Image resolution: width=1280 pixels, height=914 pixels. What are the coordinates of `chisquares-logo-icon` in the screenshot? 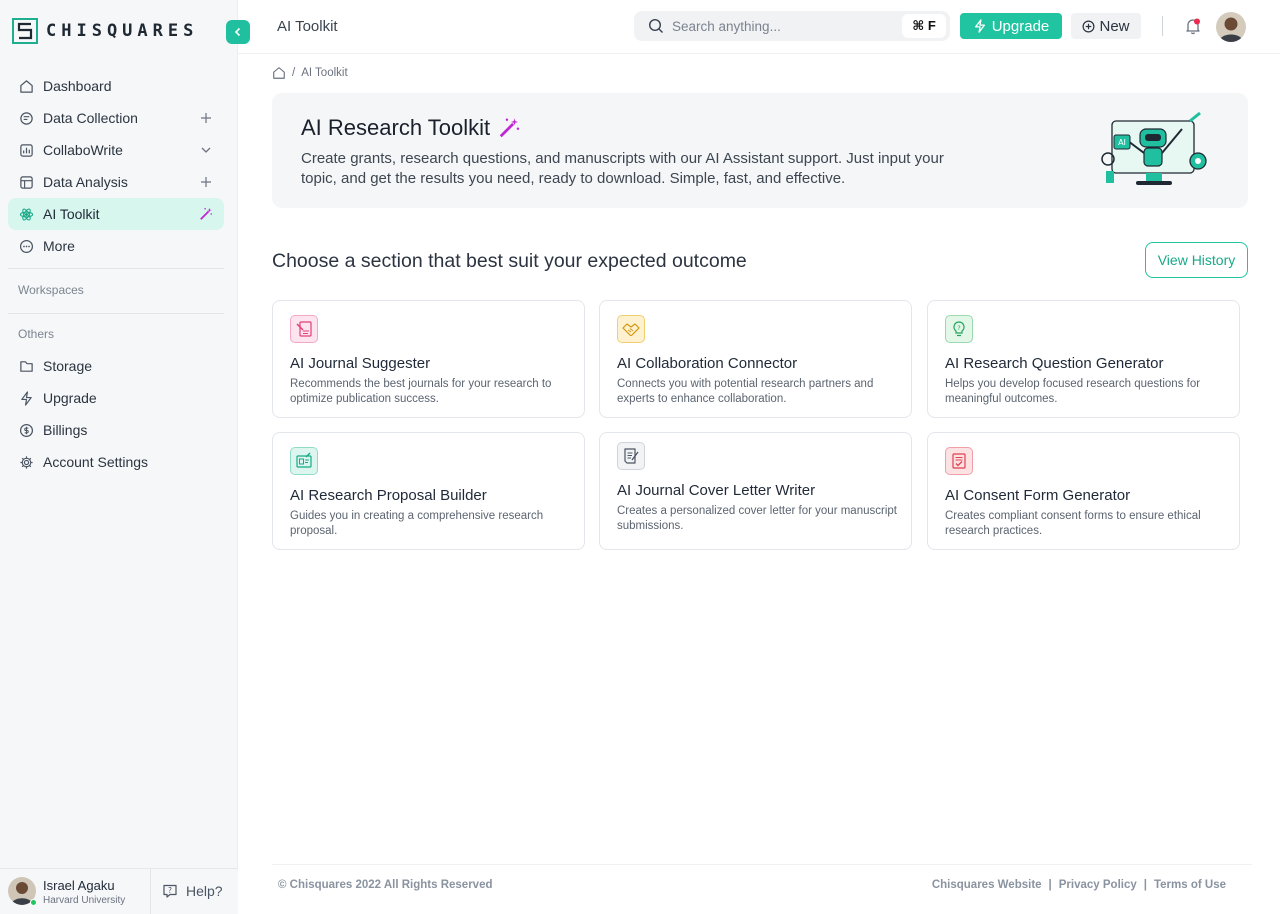 It's located at (25, 31).